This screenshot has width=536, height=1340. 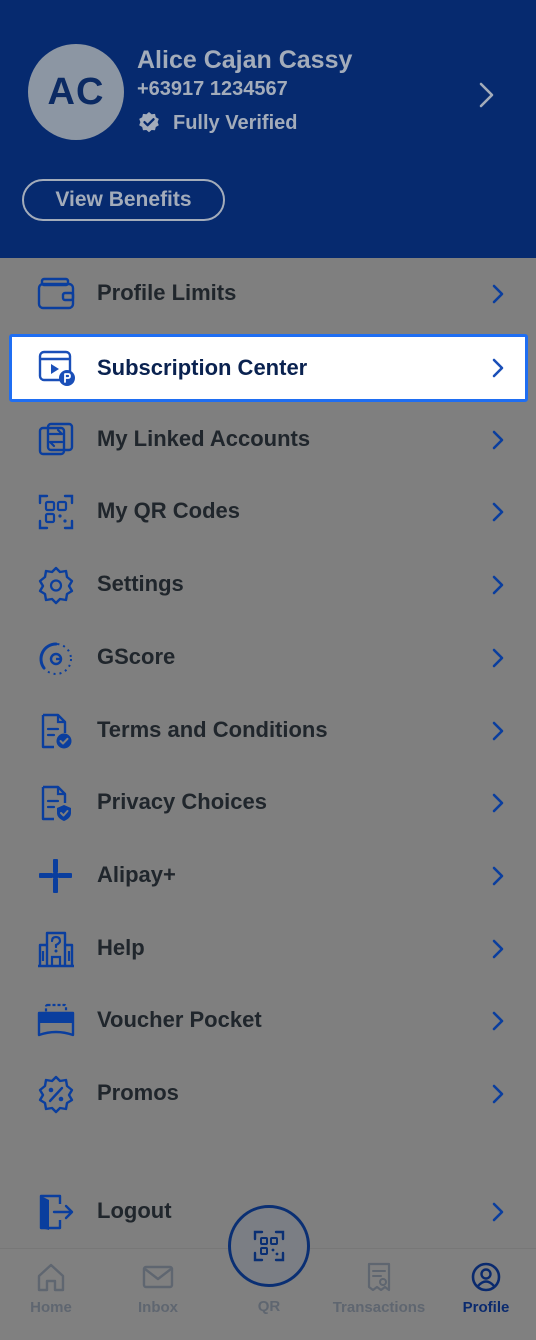 I want to click on menu-item-my-qr-codes: My QR Codes, so click(x=268, y=512).